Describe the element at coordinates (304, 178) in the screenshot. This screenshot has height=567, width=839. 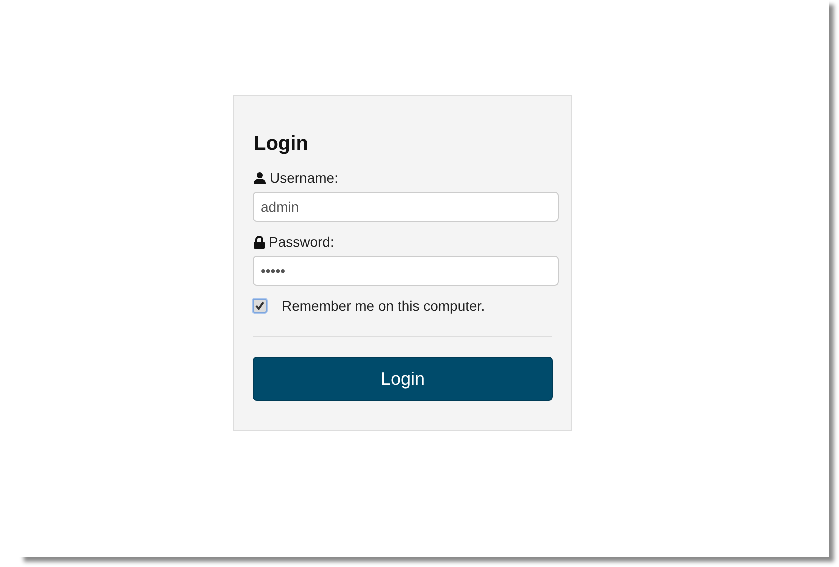
I see `field-label: Username:` at that location.